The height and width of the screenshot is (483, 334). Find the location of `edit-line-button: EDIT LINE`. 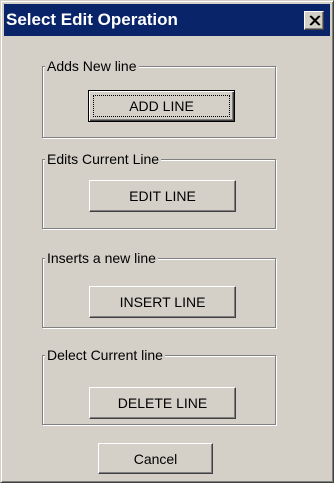

edit-line-button: EDIT LINE is located at coordinates (162, 196).